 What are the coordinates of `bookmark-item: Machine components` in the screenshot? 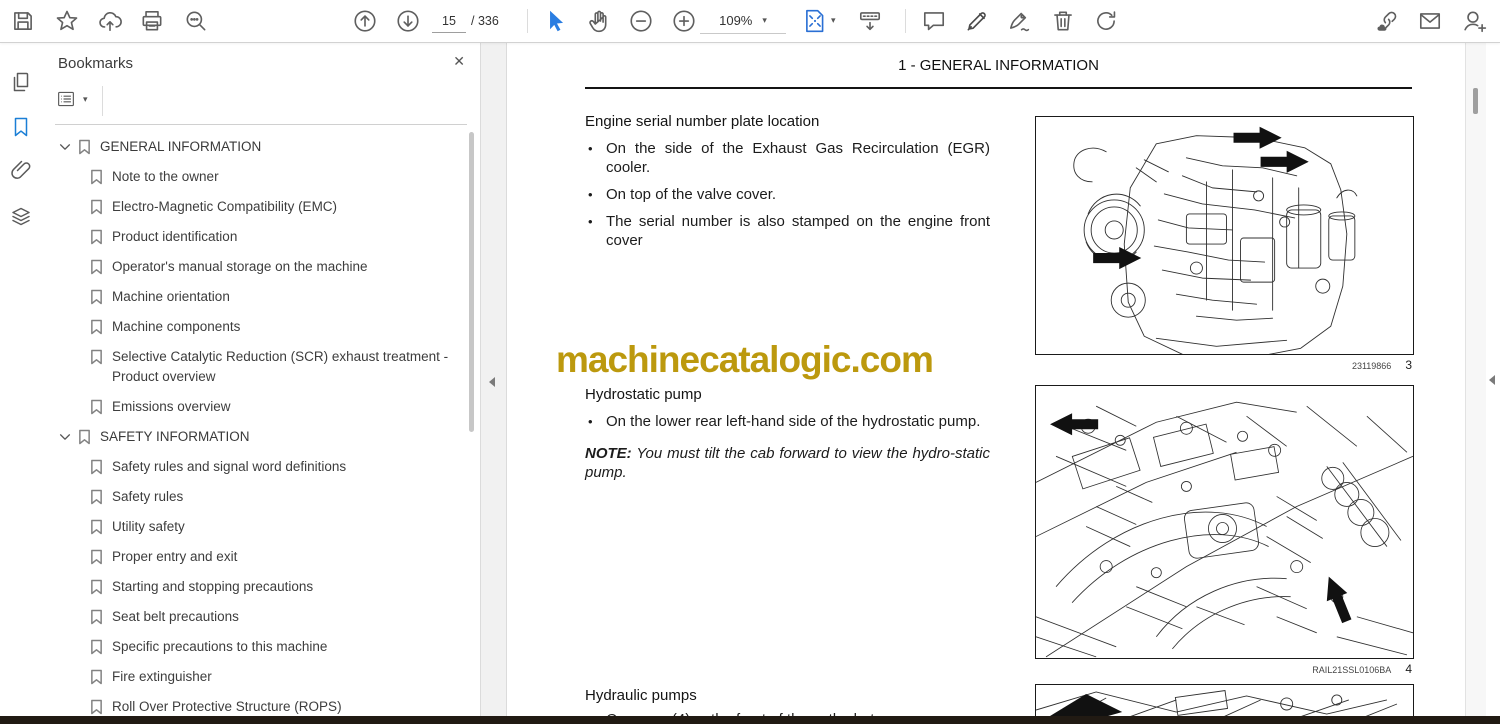 It's located at (252, 327).